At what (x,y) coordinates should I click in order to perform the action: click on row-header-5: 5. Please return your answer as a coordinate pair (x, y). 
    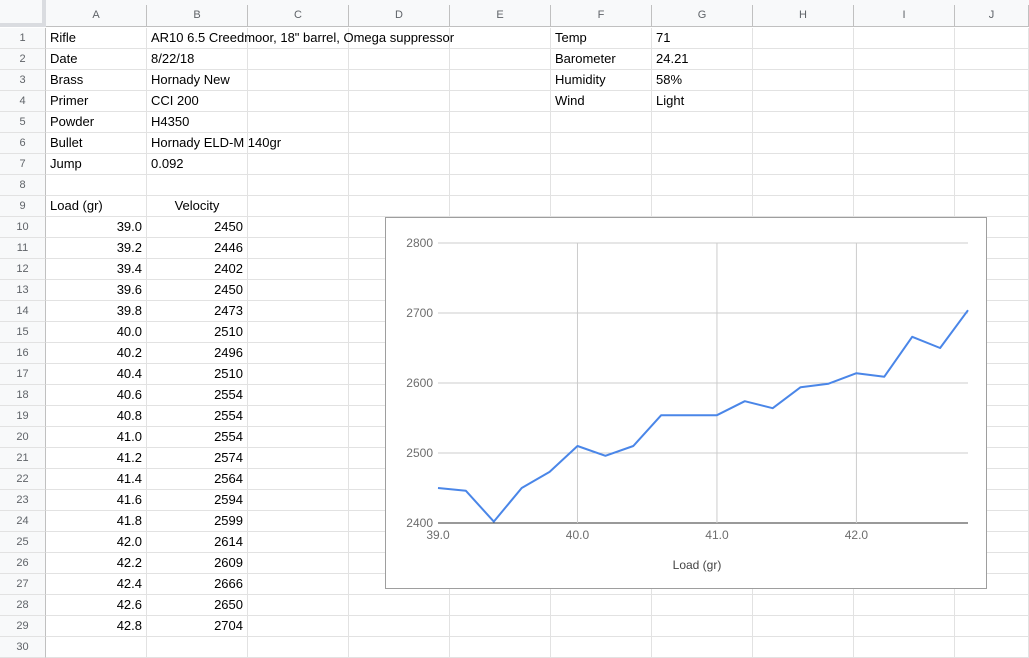
    Looking at the image, I should click on (23, 122).